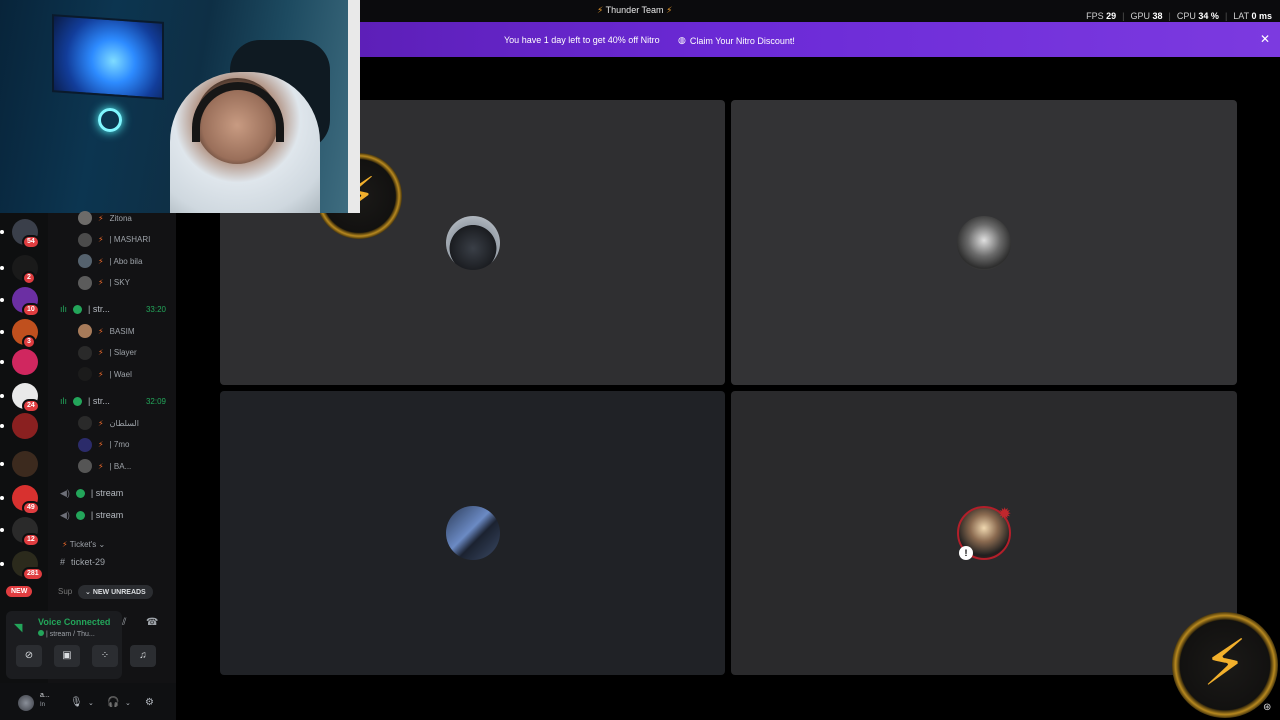  What do you see at coordinates (63, 562) in the screenshot?
I see `hash-icon: #` at bounding box center [63, 562].